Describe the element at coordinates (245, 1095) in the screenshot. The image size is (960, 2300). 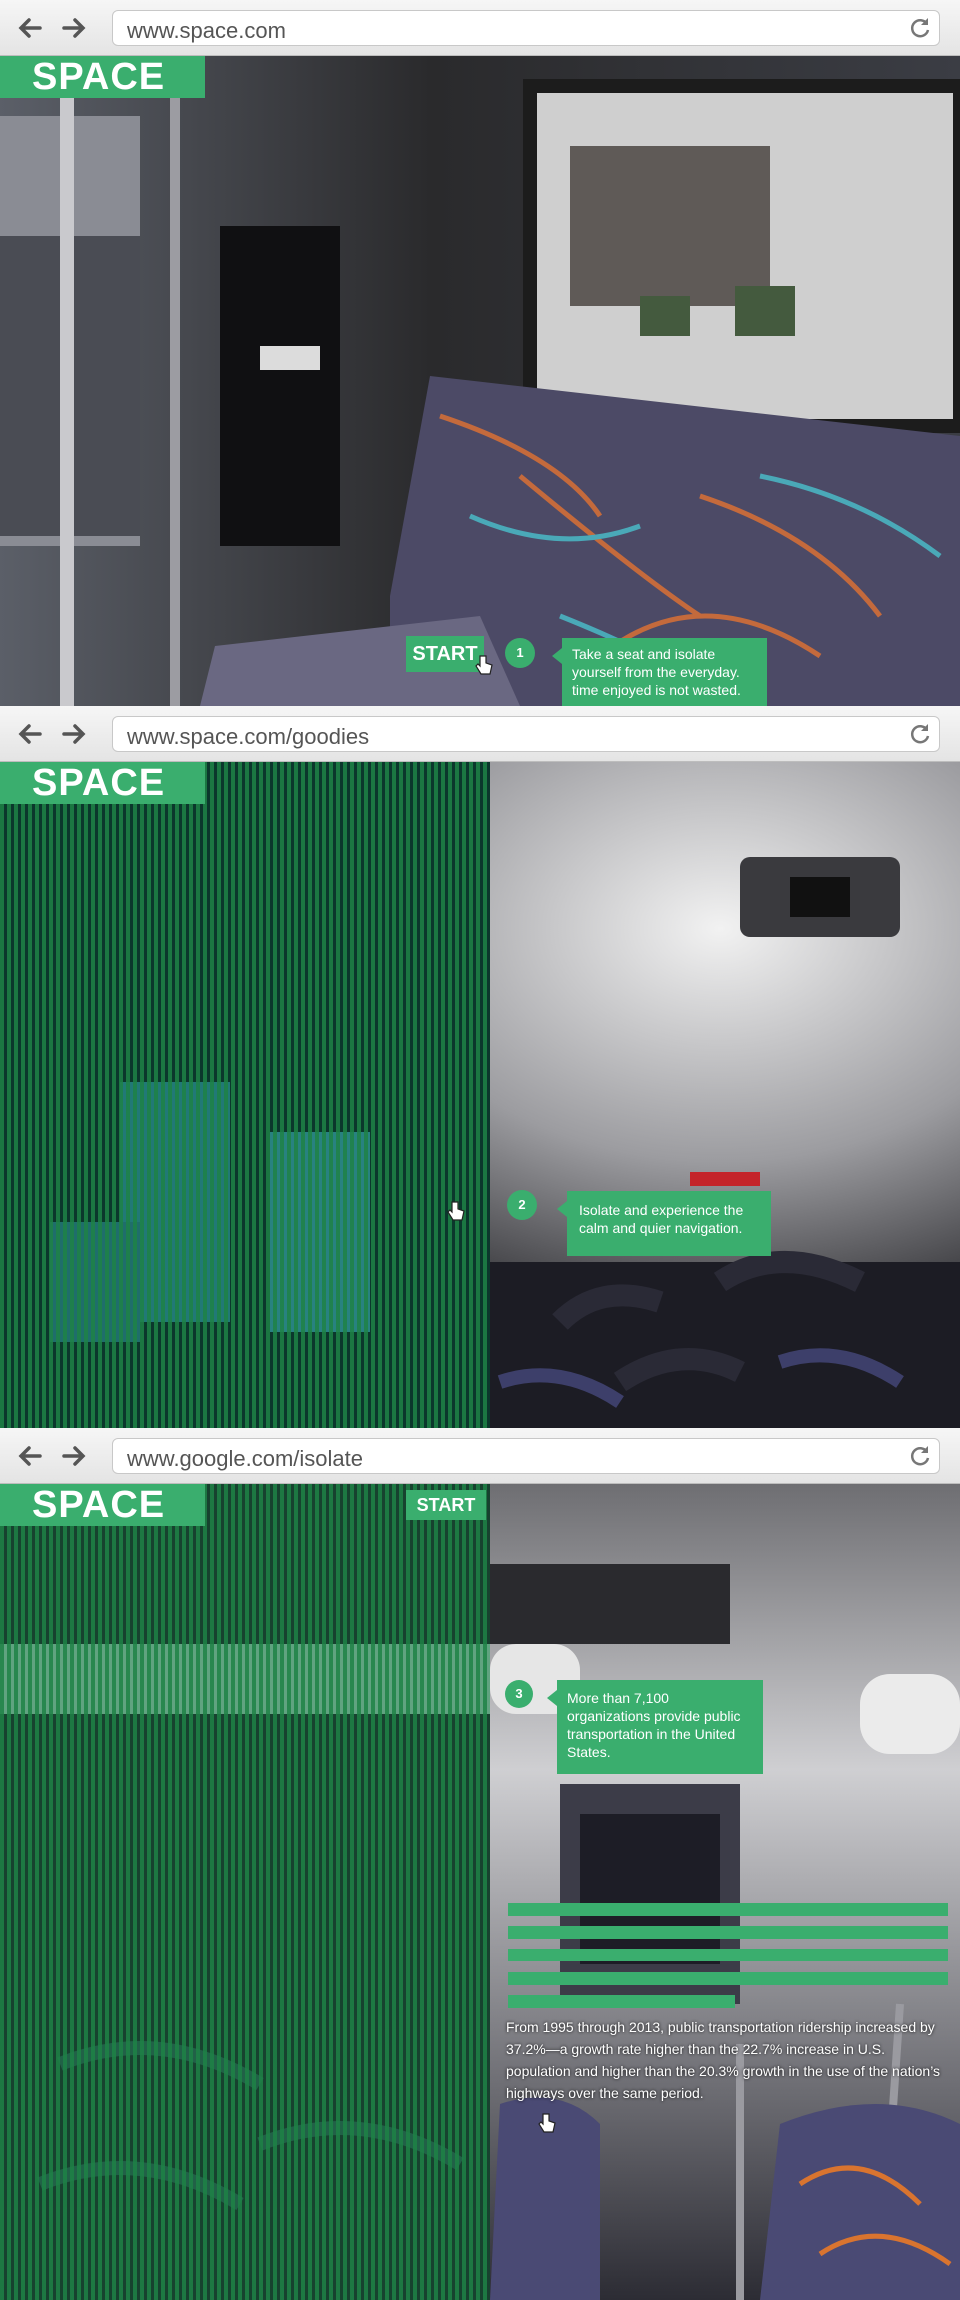
I see `green-stripe-overlay` at that location.